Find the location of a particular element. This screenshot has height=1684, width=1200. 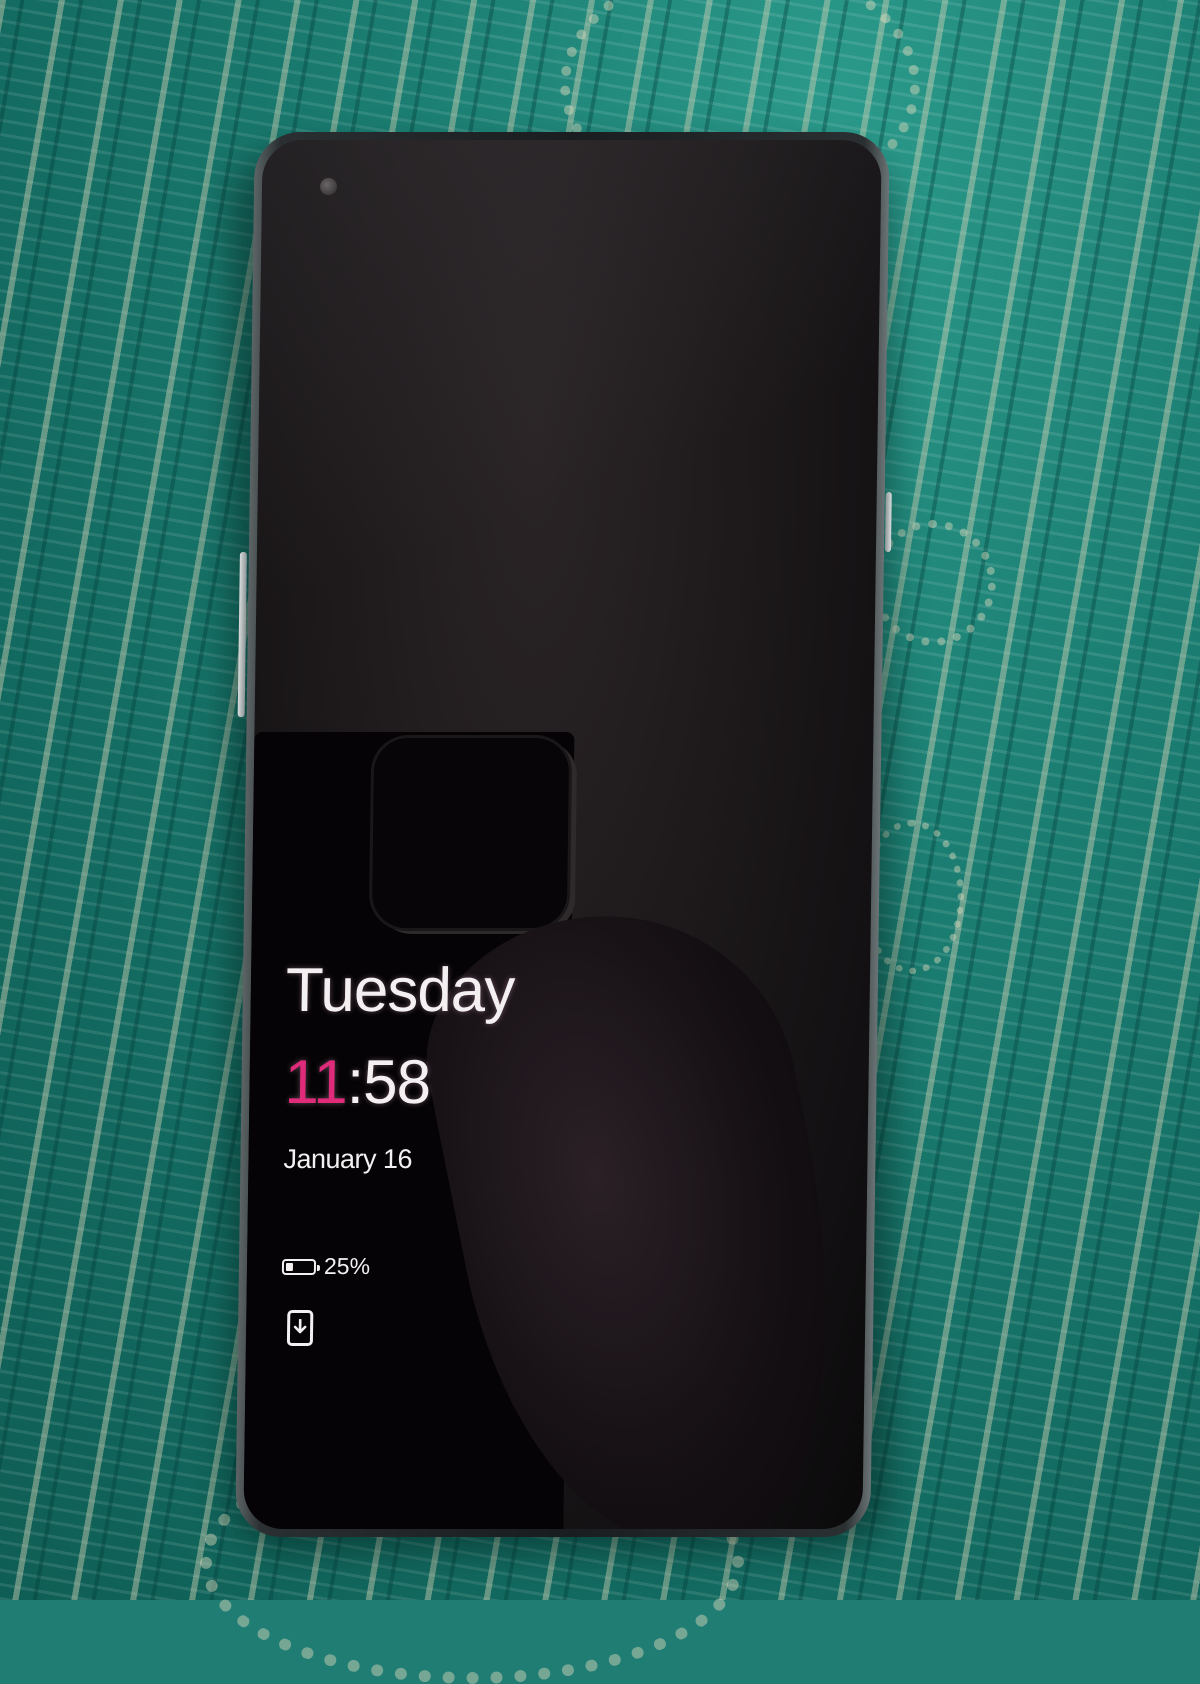

clock-minutes: 58 is located at coordinates (396, 1082).